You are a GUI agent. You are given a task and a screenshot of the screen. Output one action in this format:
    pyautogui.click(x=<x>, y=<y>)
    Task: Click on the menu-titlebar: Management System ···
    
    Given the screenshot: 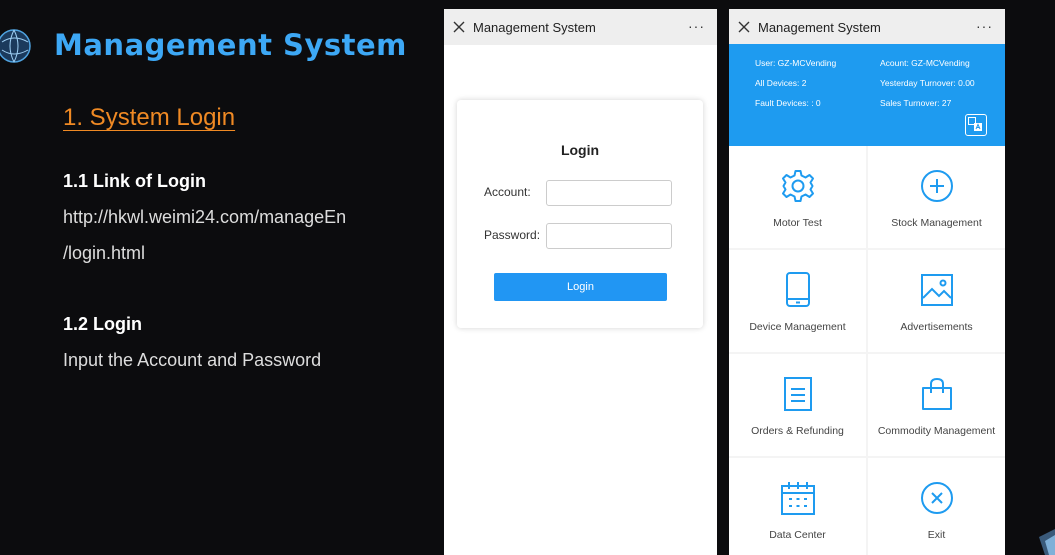 What is the action you would take?
    pyautogui.click(x=867, y=27)
    